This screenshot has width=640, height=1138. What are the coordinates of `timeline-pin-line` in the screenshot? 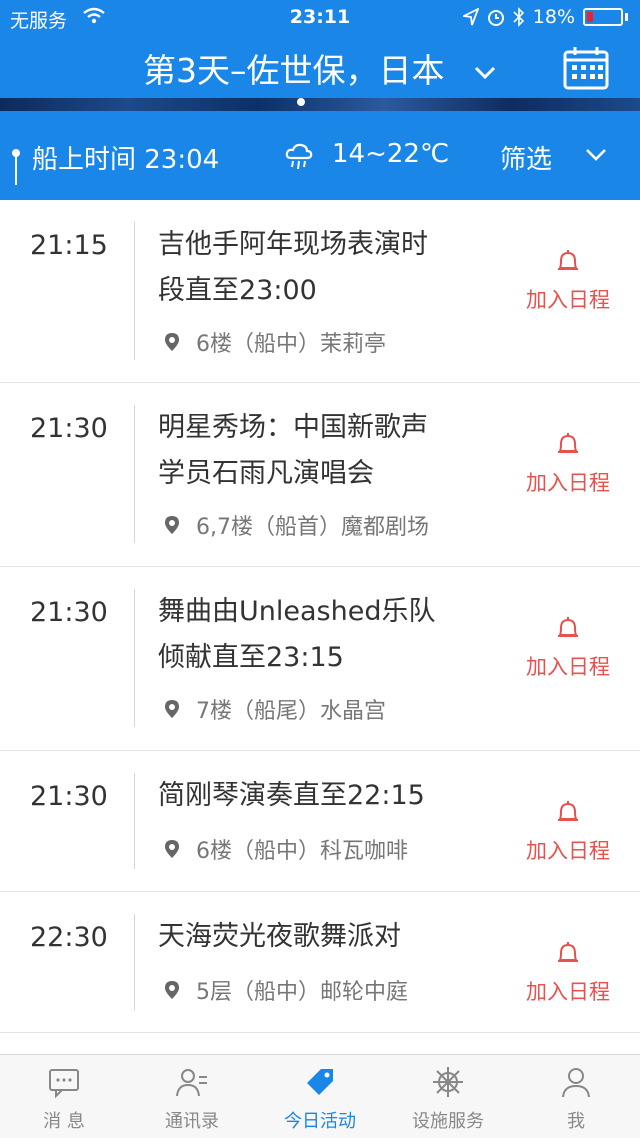 It's located at (16, 170).